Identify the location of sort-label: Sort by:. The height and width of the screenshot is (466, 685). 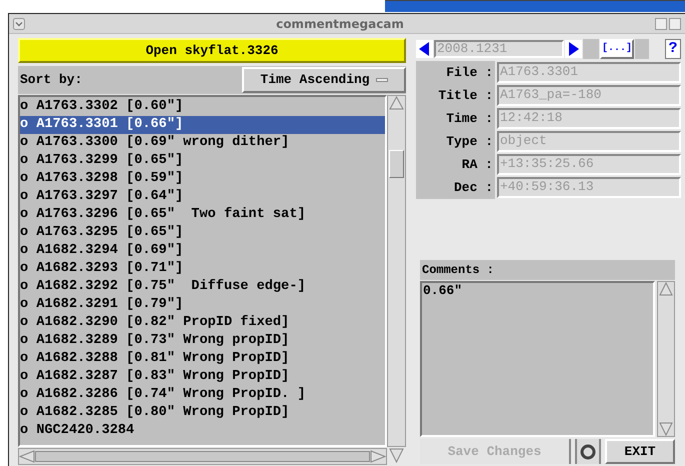
(51, 80).